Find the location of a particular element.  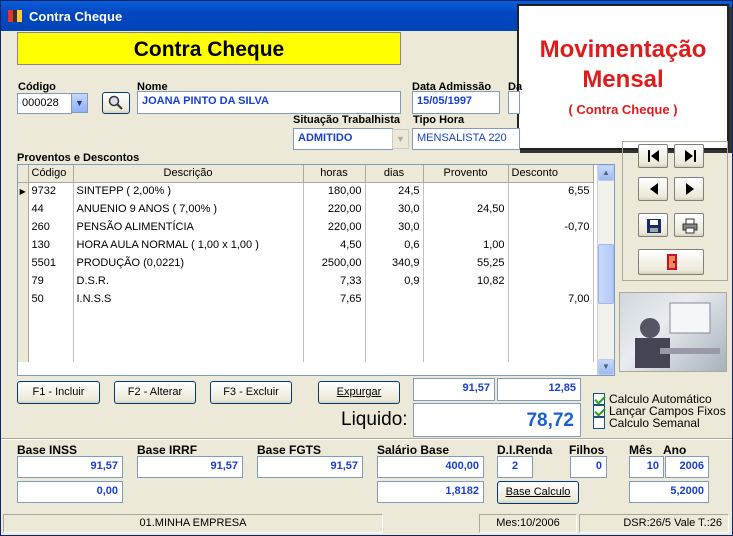

base-fgts-field: 91,57 is located at coordinates (310, 467).